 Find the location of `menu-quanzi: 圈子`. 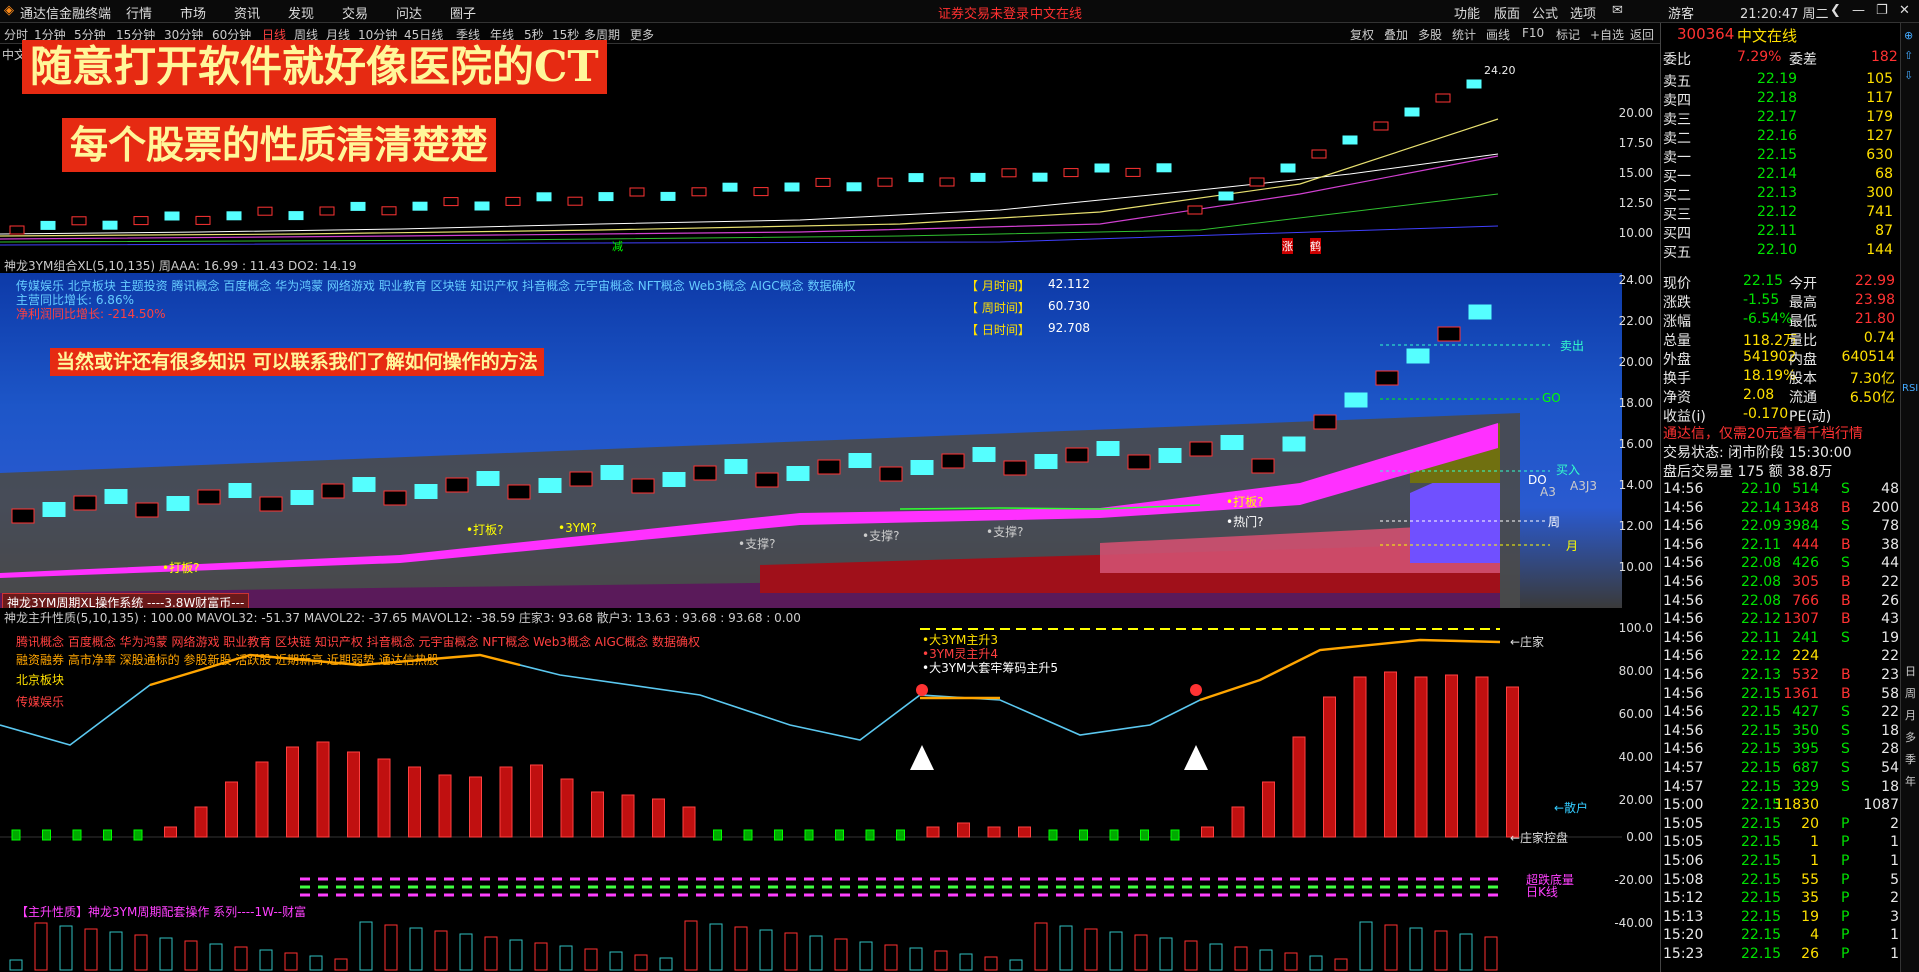

menu-quanzi: 圈子 is located at coordinates (463, 12).